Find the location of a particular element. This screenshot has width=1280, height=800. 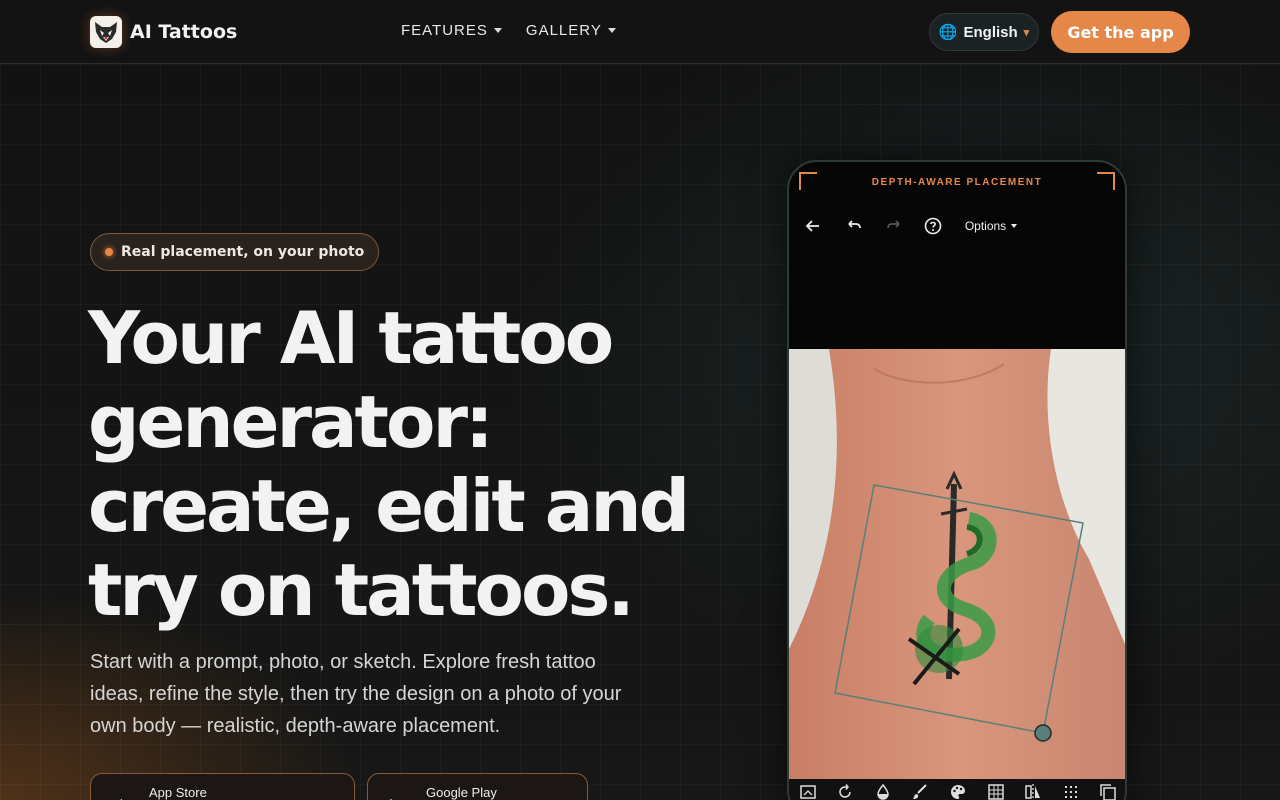

triangle-down-icon: ▾ is located at coordinates (1026, 32).